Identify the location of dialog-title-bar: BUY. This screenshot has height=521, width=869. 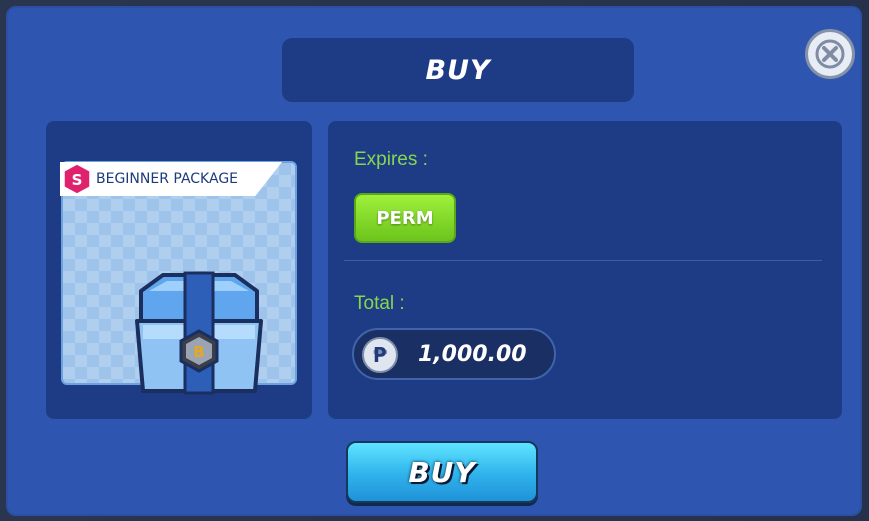
(458, 70).